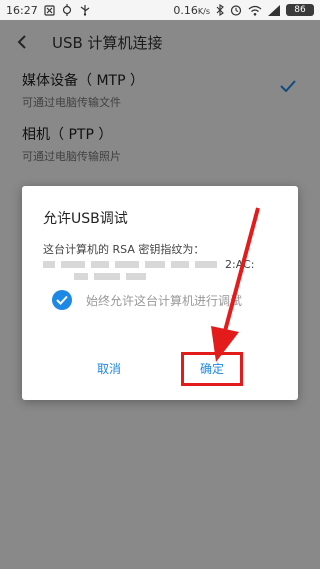 Image resolution: width=320 pixels, height=569 pixels. What do you see at coordinates (164, 300) in the screenshot?
I see `always-allow-label: 始终允许这台计算机进行调试` at bounding box center [164, 300].